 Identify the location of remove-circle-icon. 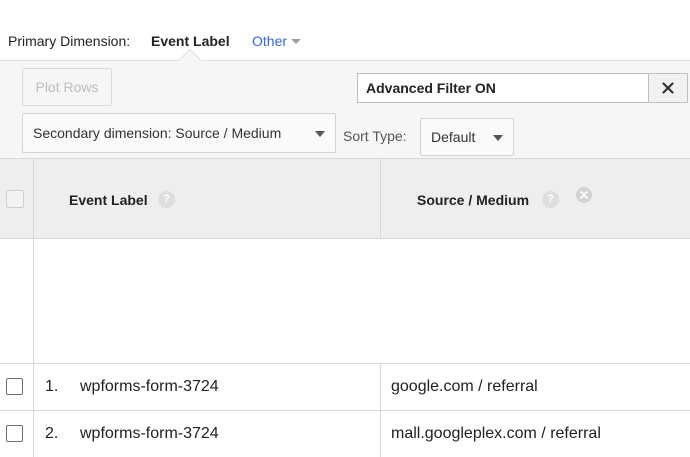
(584, 195).